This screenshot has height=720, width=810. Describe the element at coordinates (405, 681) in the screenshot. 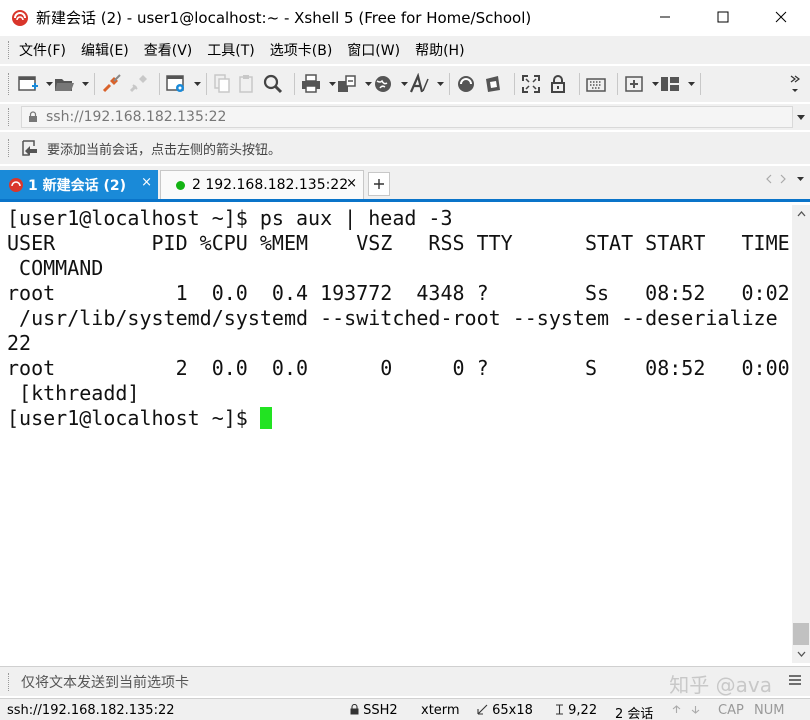

I see `compose-bar: 仅将文本发送到当前选项卡 知乎 @ava` at that location.